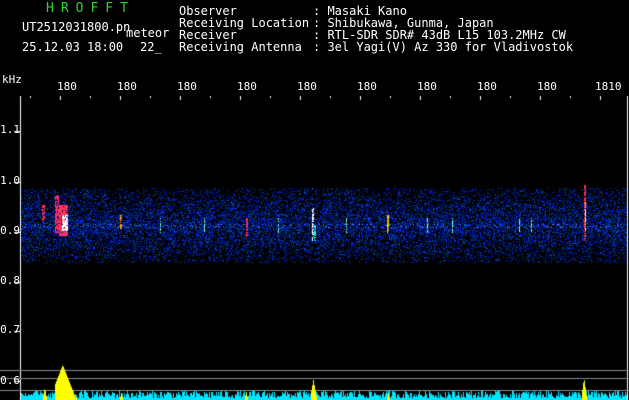  Describe the element at coordinates (608, 86) in the screenshot. I see `x-tick-label: 1810` at that location.